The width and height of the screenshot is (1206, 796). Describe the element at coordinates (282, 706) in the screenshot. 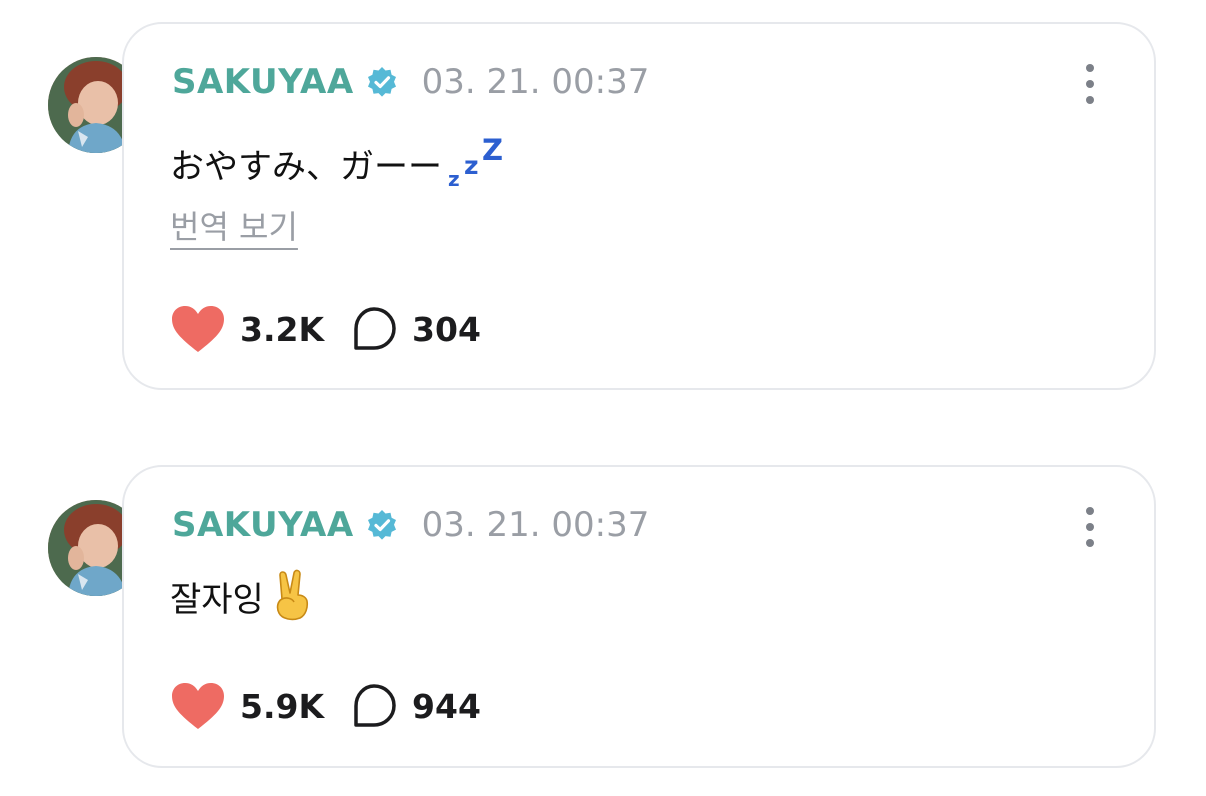

I see `like-count: 5.9K` at that location.